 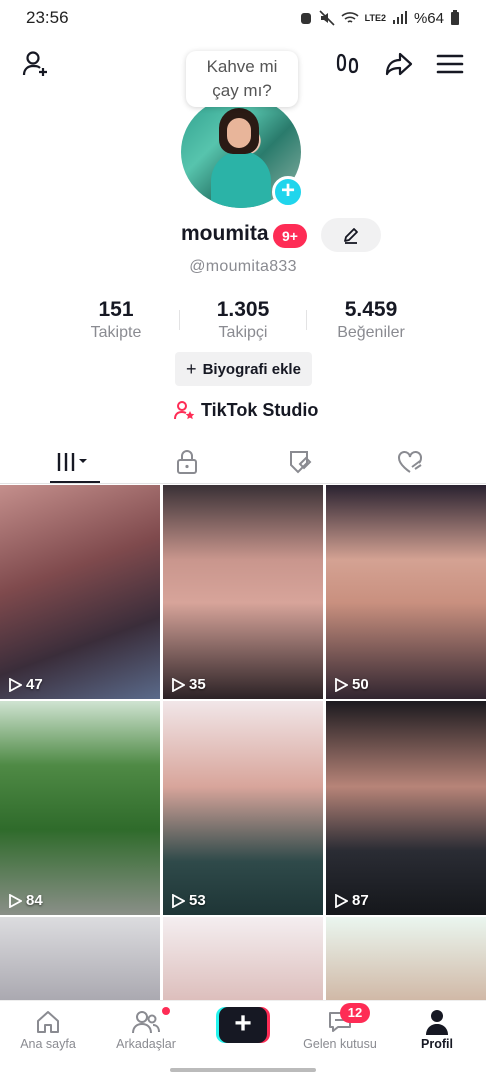 I want to click on stat-value: 5.459, so click(x=371, y=309).